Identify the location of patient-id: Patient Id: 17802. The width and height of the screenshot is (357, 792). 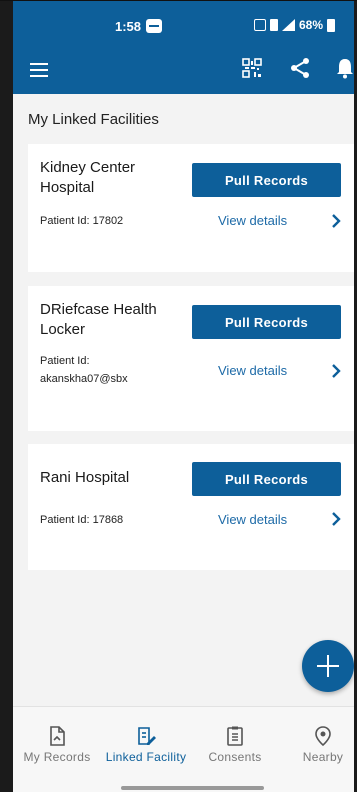
(82, 221).